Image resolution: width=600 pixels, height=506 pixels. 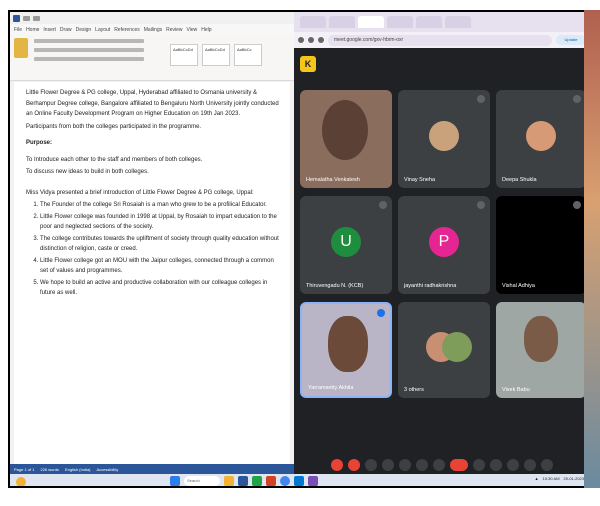 I want to click on back-icon, so click(x=301, y=40).